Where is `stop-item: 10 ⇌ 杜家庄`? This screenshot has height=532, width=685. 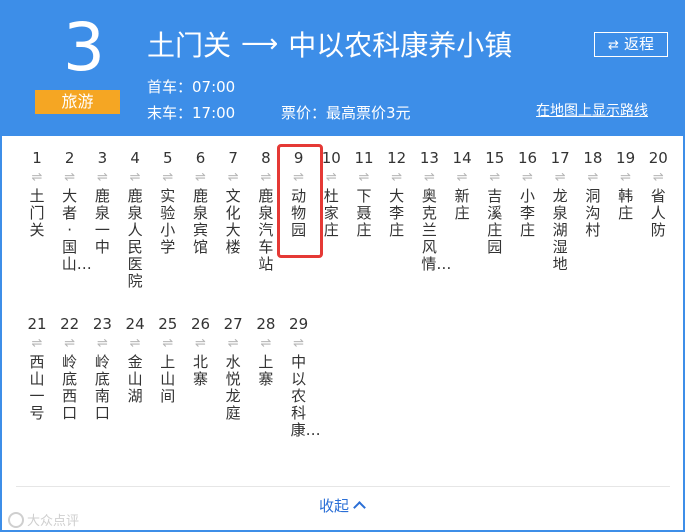 stop-item: 10 ⇌ 杜家庄 is located at coordinates (331, 193).